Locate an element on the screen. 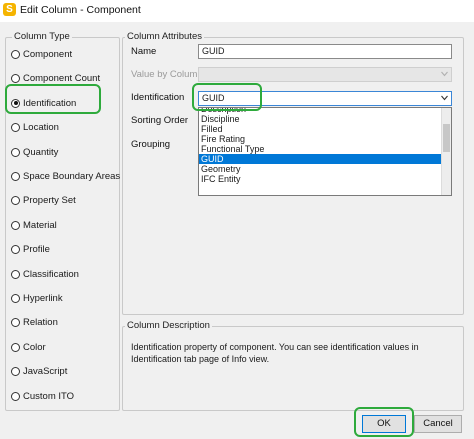 The image size is (474, 439). dropdown-option: Geometry is located at coordinates (321, 169).